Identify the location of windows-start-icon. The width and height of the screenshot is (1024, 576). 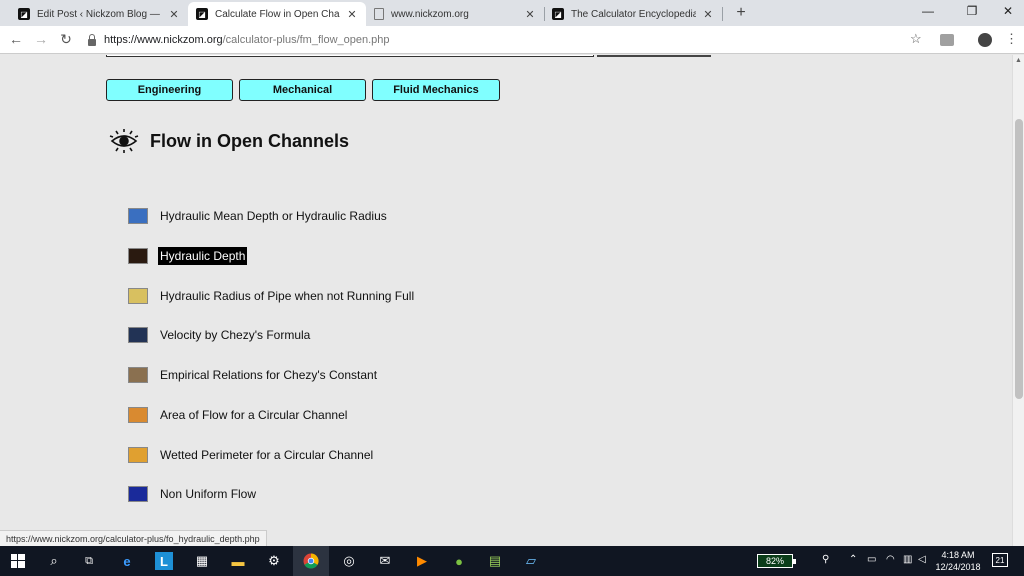
(18, 561).